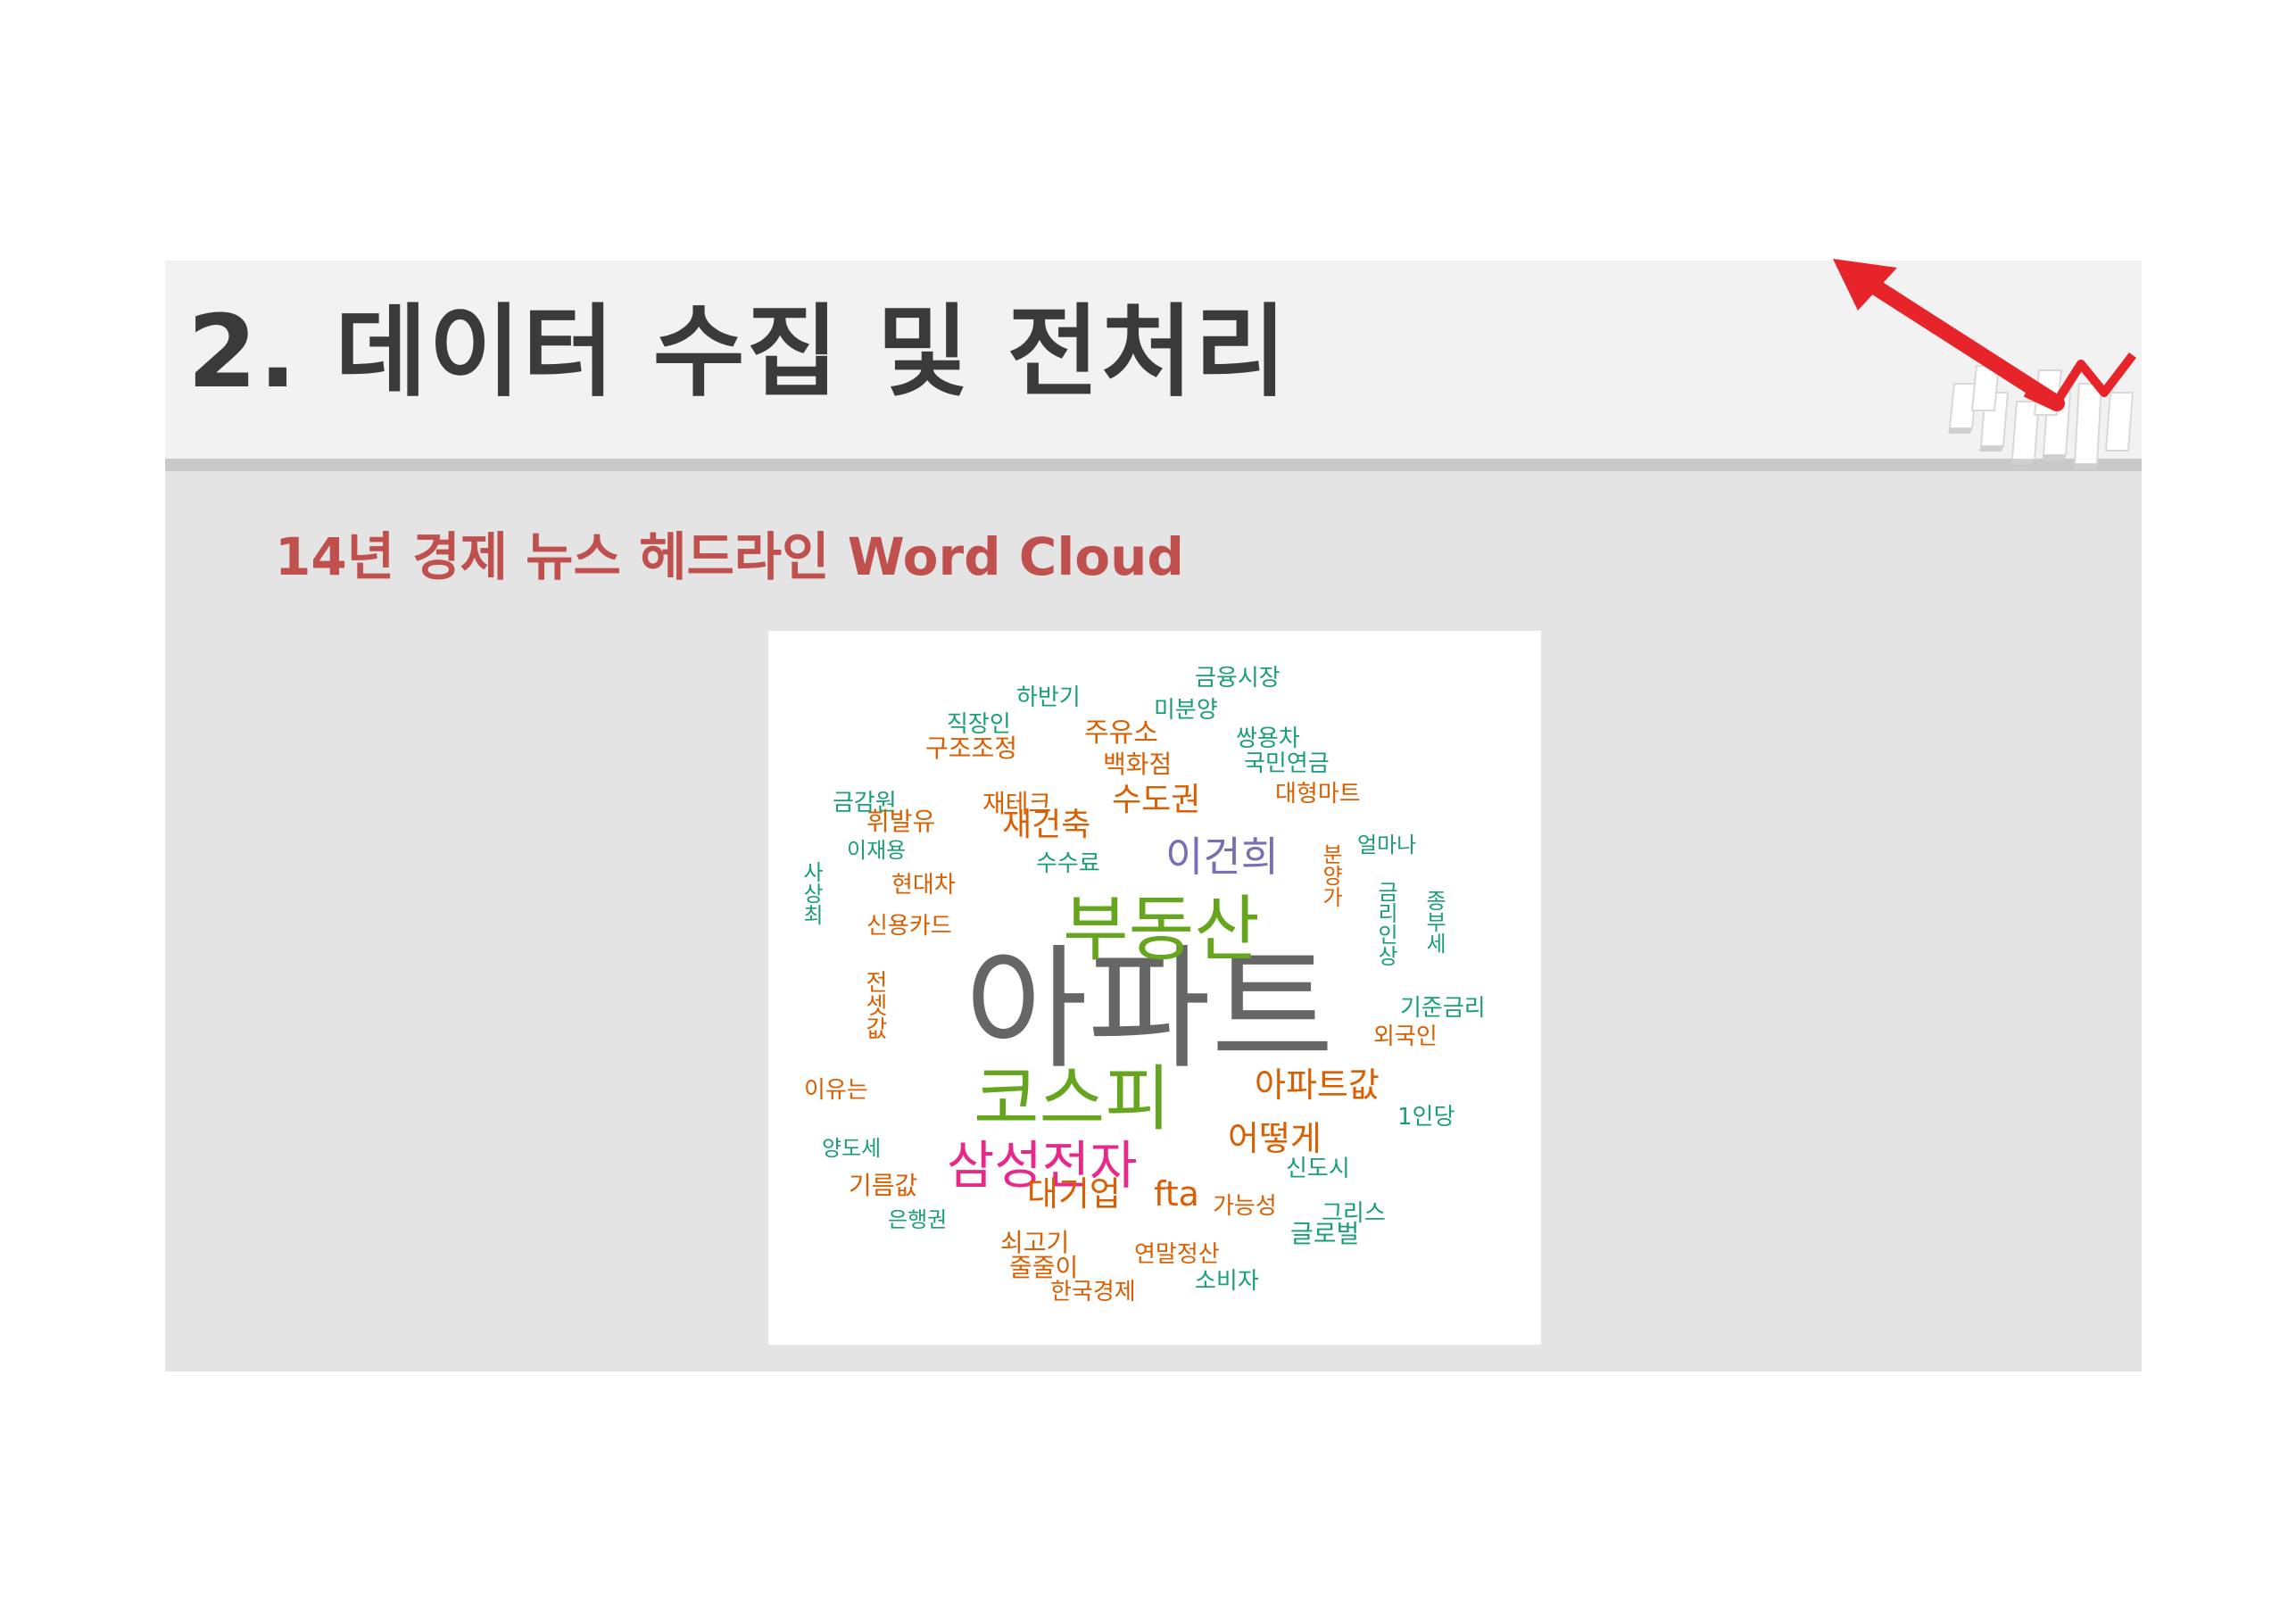  What do you see at coordinates (729, 556) in the screenshot?
I see `section-subtitle: 14년 경제 뉴스 헤드라인 Word Cloud` at bounding box center [729, 556].